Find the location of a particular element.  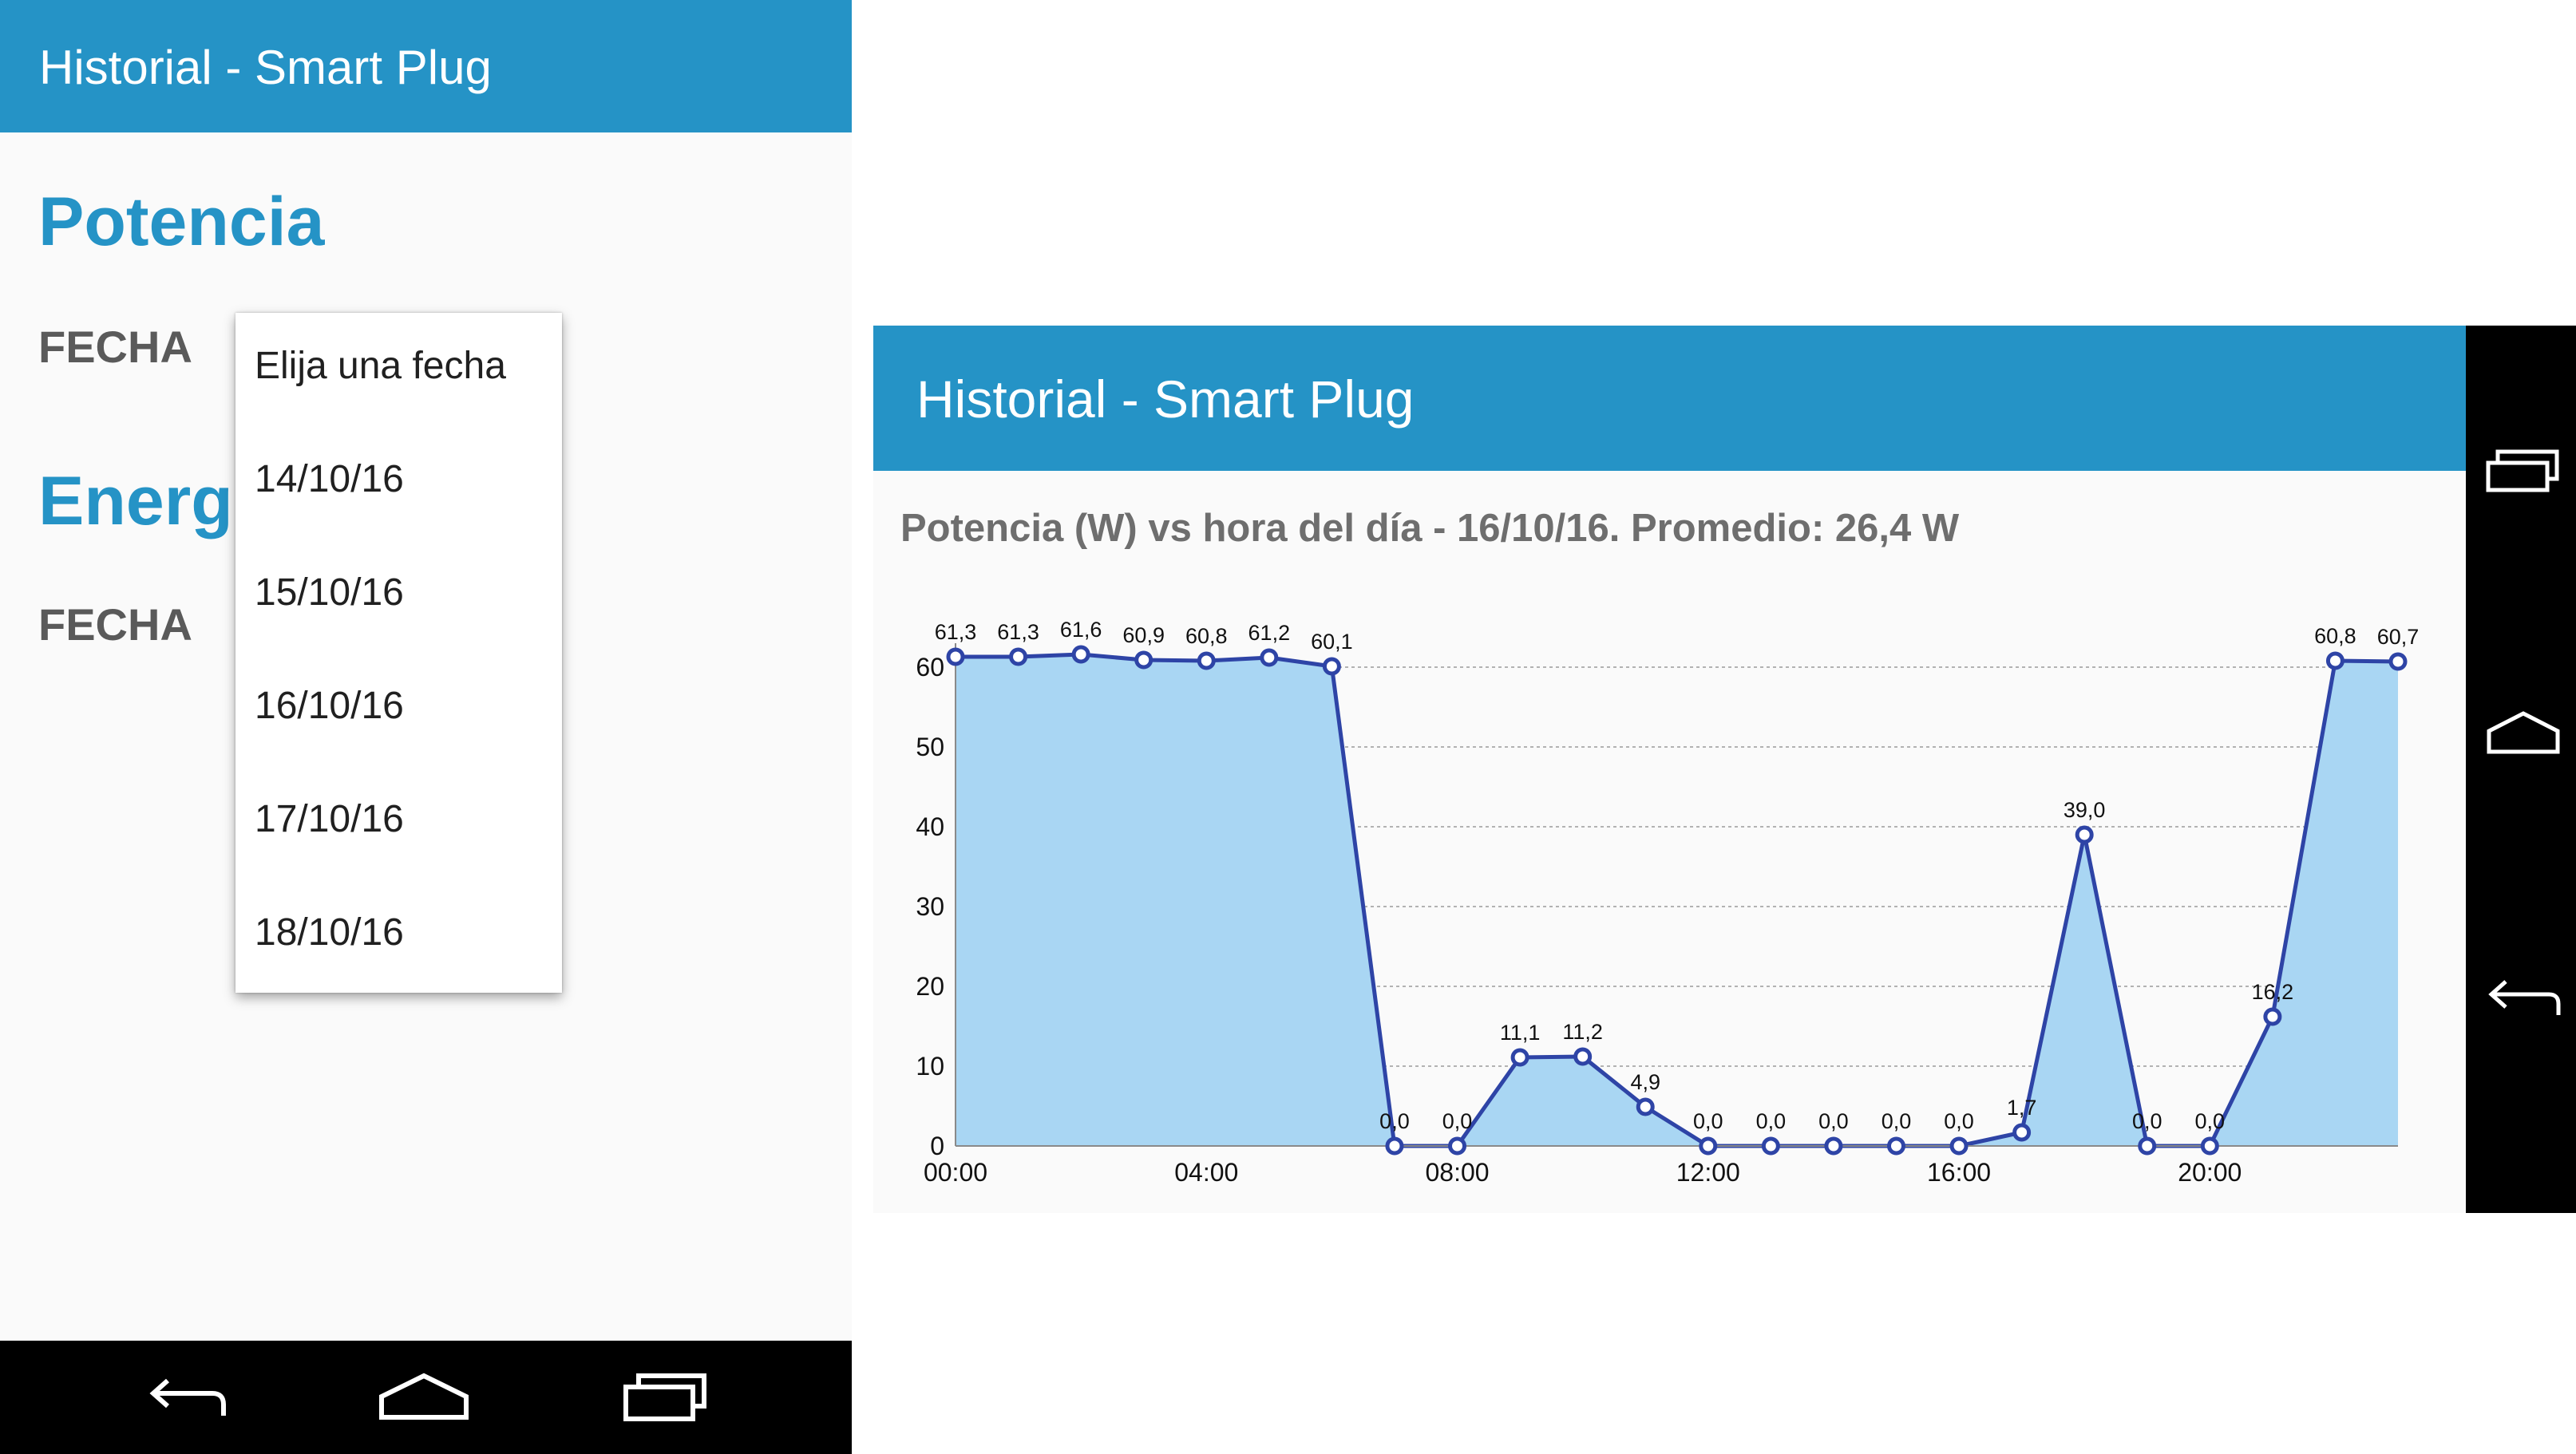

data-label: 11,1 is located at coordinates (1521, 1033).